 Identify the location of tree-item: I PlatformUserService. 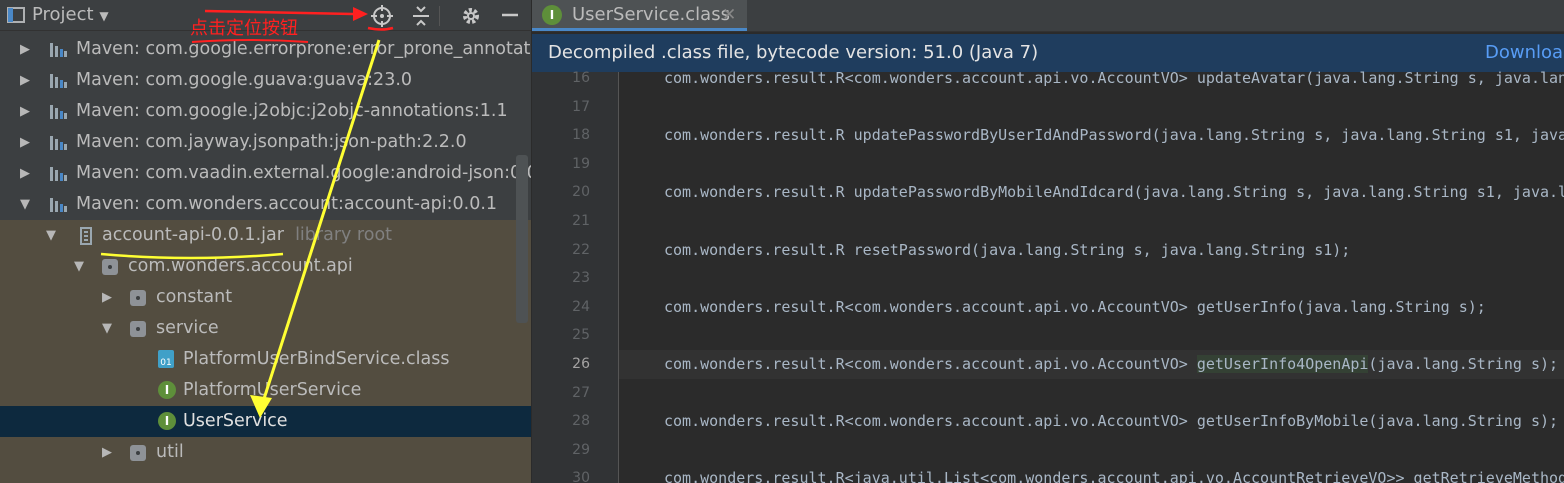
(265, 390).